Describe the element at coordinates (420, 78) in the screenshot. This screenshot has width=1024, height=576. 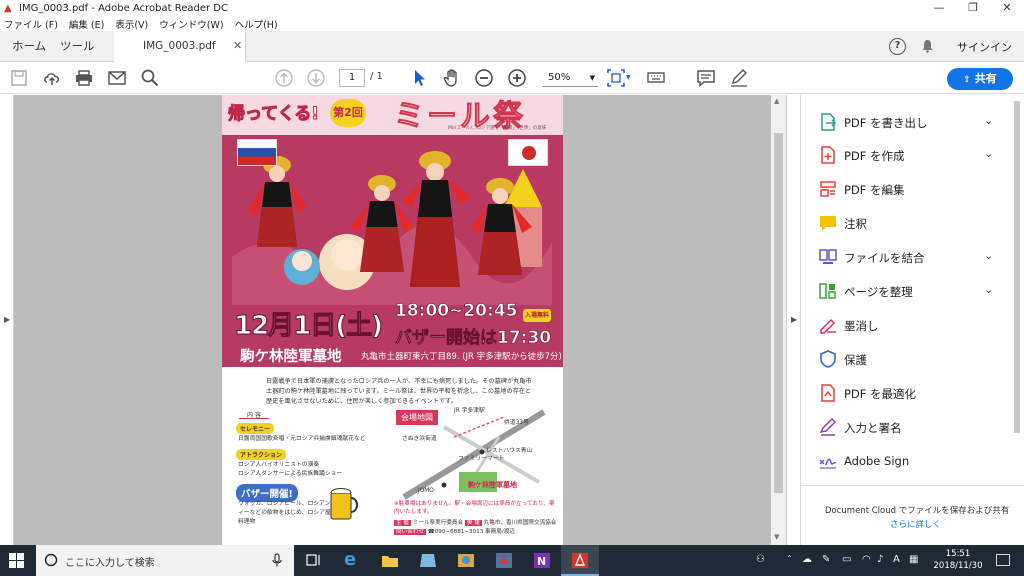
I see `select-cursor-icon` at that location.